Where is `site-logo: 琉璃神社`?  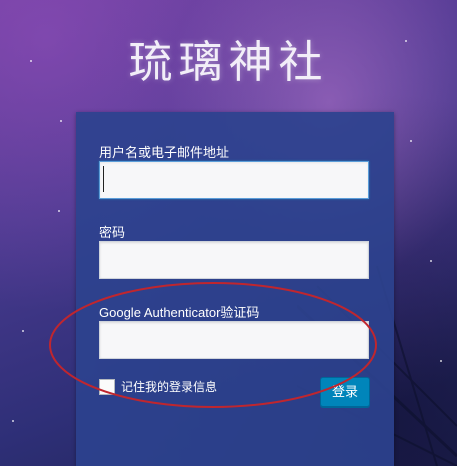 site-logo: 琉璃神社 is located at coordinates (228, 58).